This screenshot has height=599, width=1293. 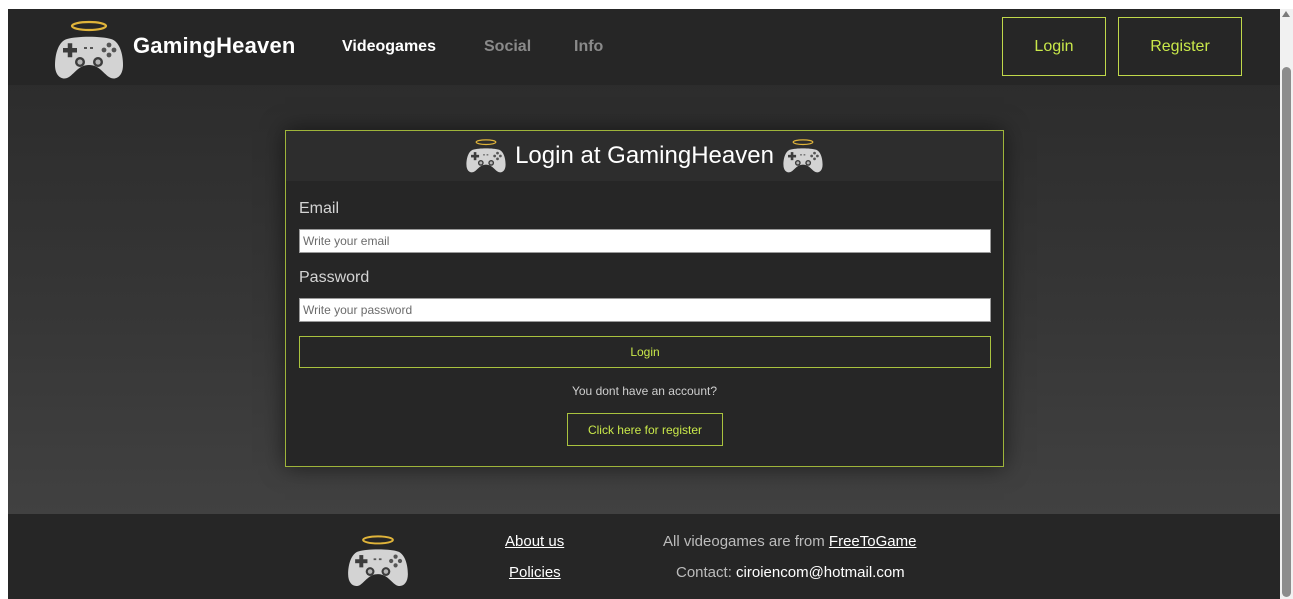 What do you see at coordinates (644, 391) in the screenshot?
I see `no-account-text: You dont have an account?` at bounding box center [644, 391].